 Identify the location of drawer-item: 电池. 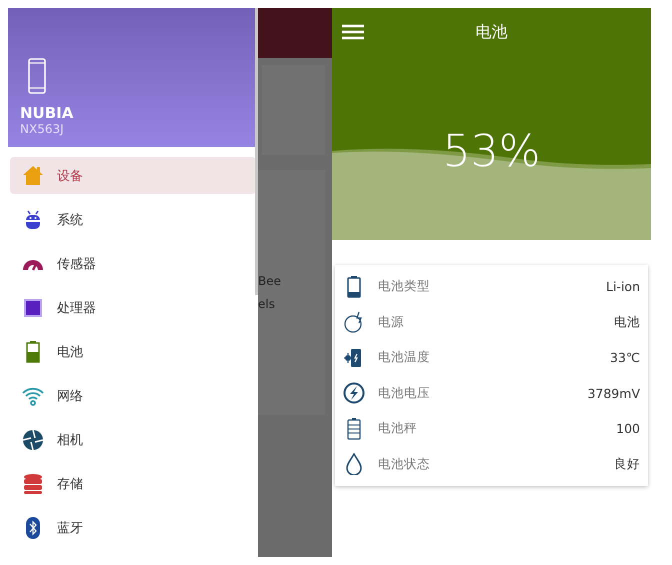
(133, 351).